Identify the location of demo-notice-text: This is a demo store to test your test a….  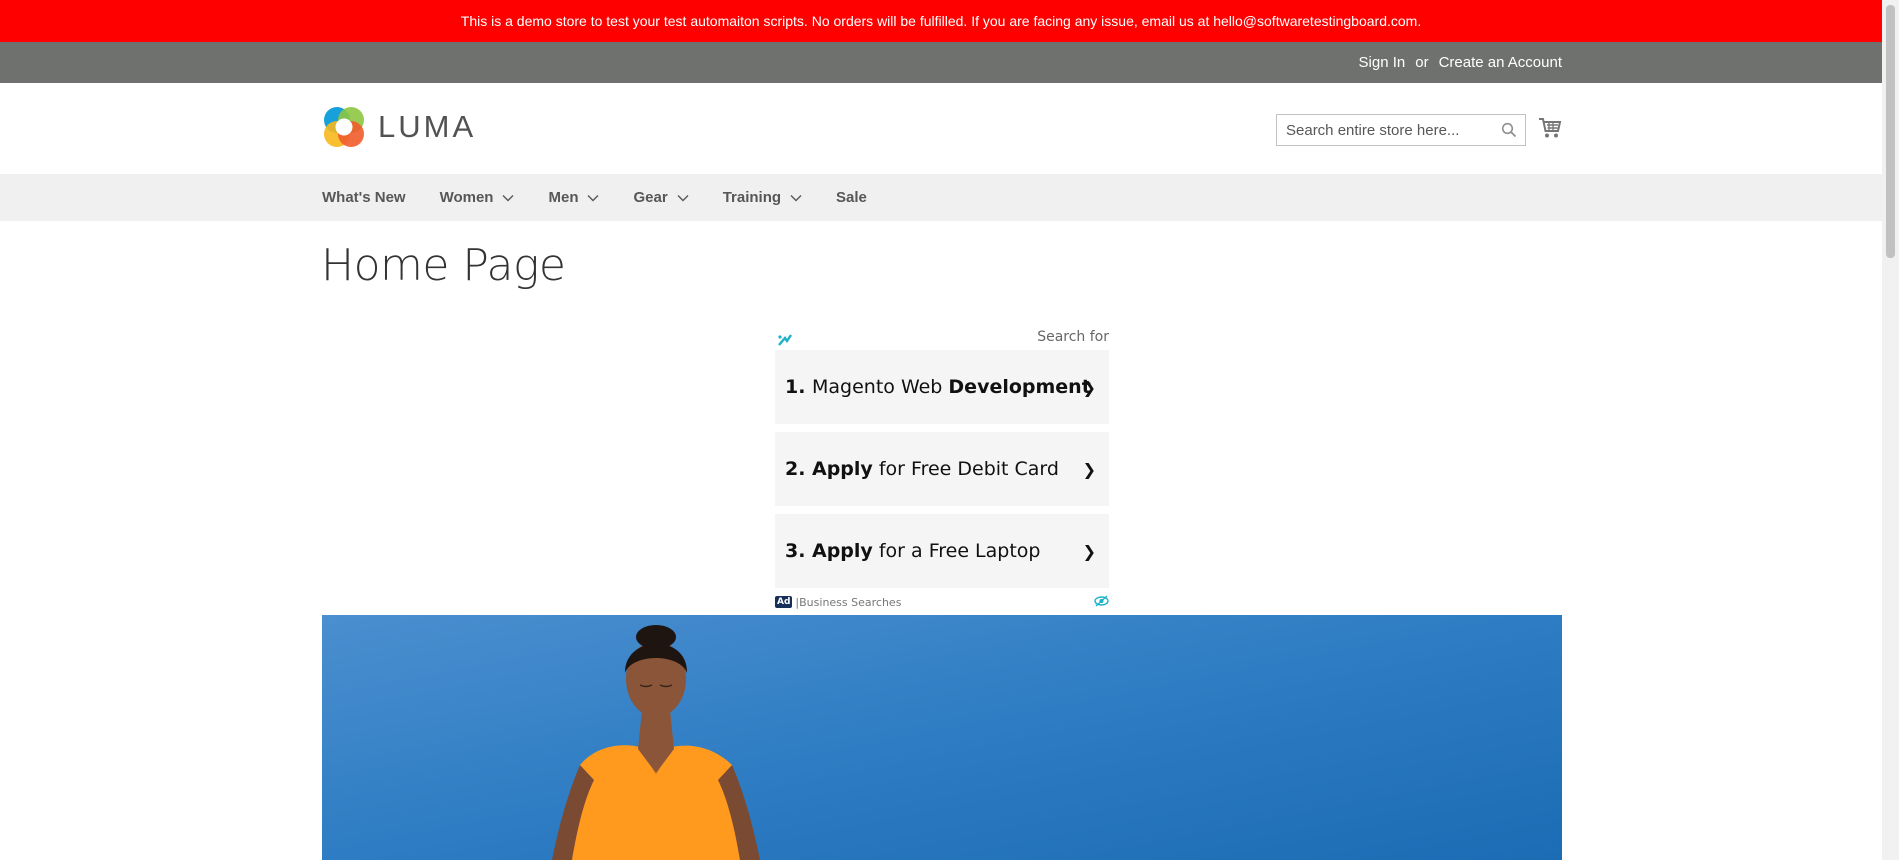
(941, 21).